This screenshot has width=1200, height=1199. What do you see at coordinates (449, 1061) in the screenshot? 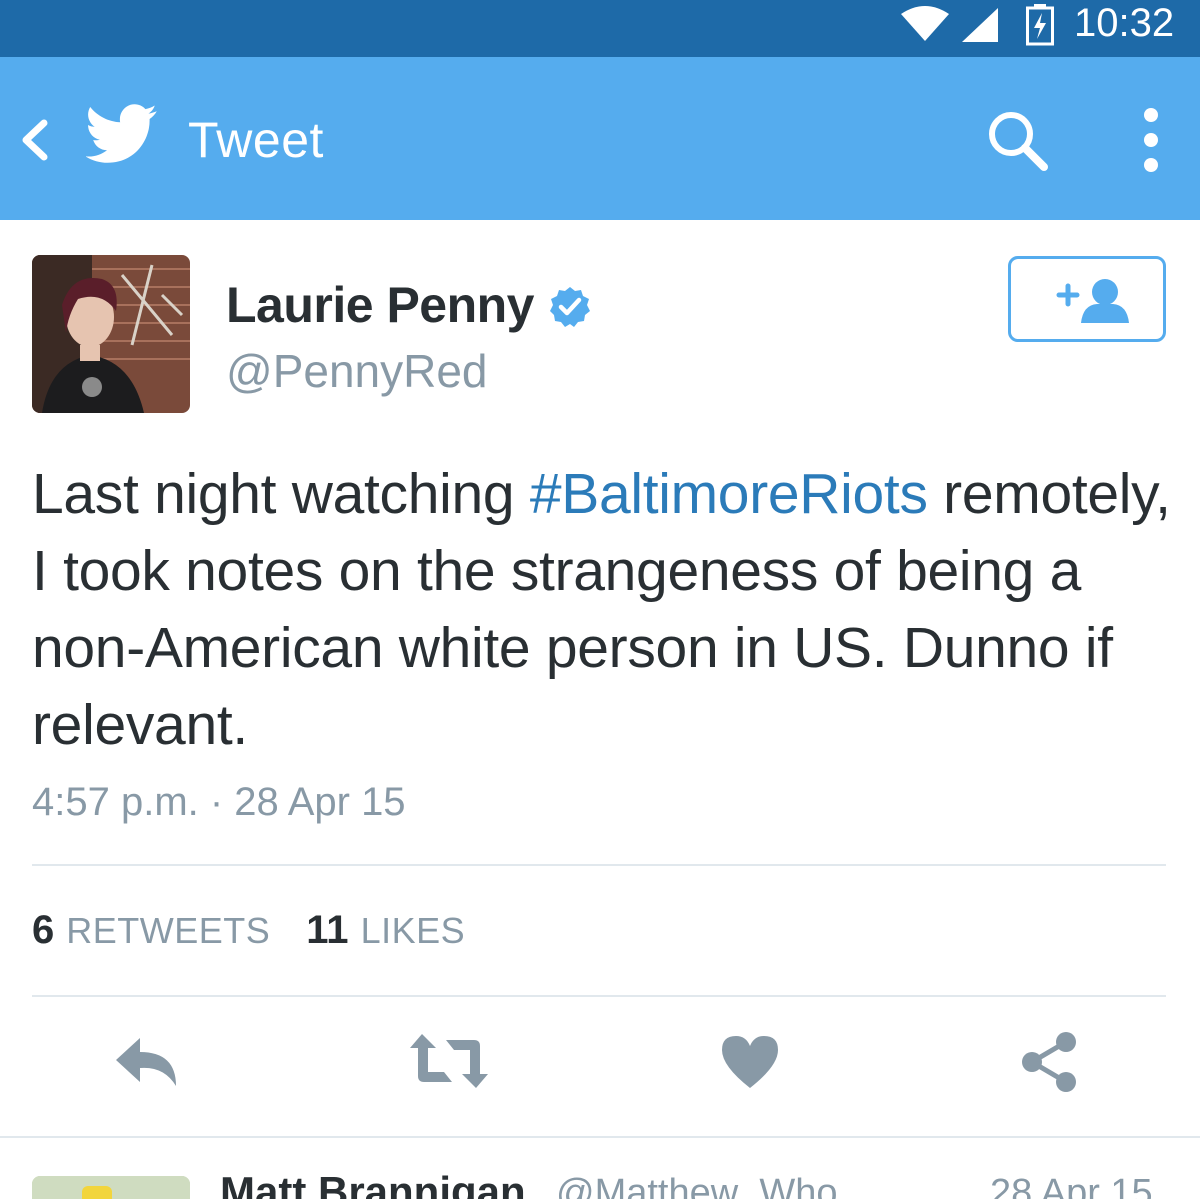
I see `retweet-icon` at bounding box center [449, 1061].